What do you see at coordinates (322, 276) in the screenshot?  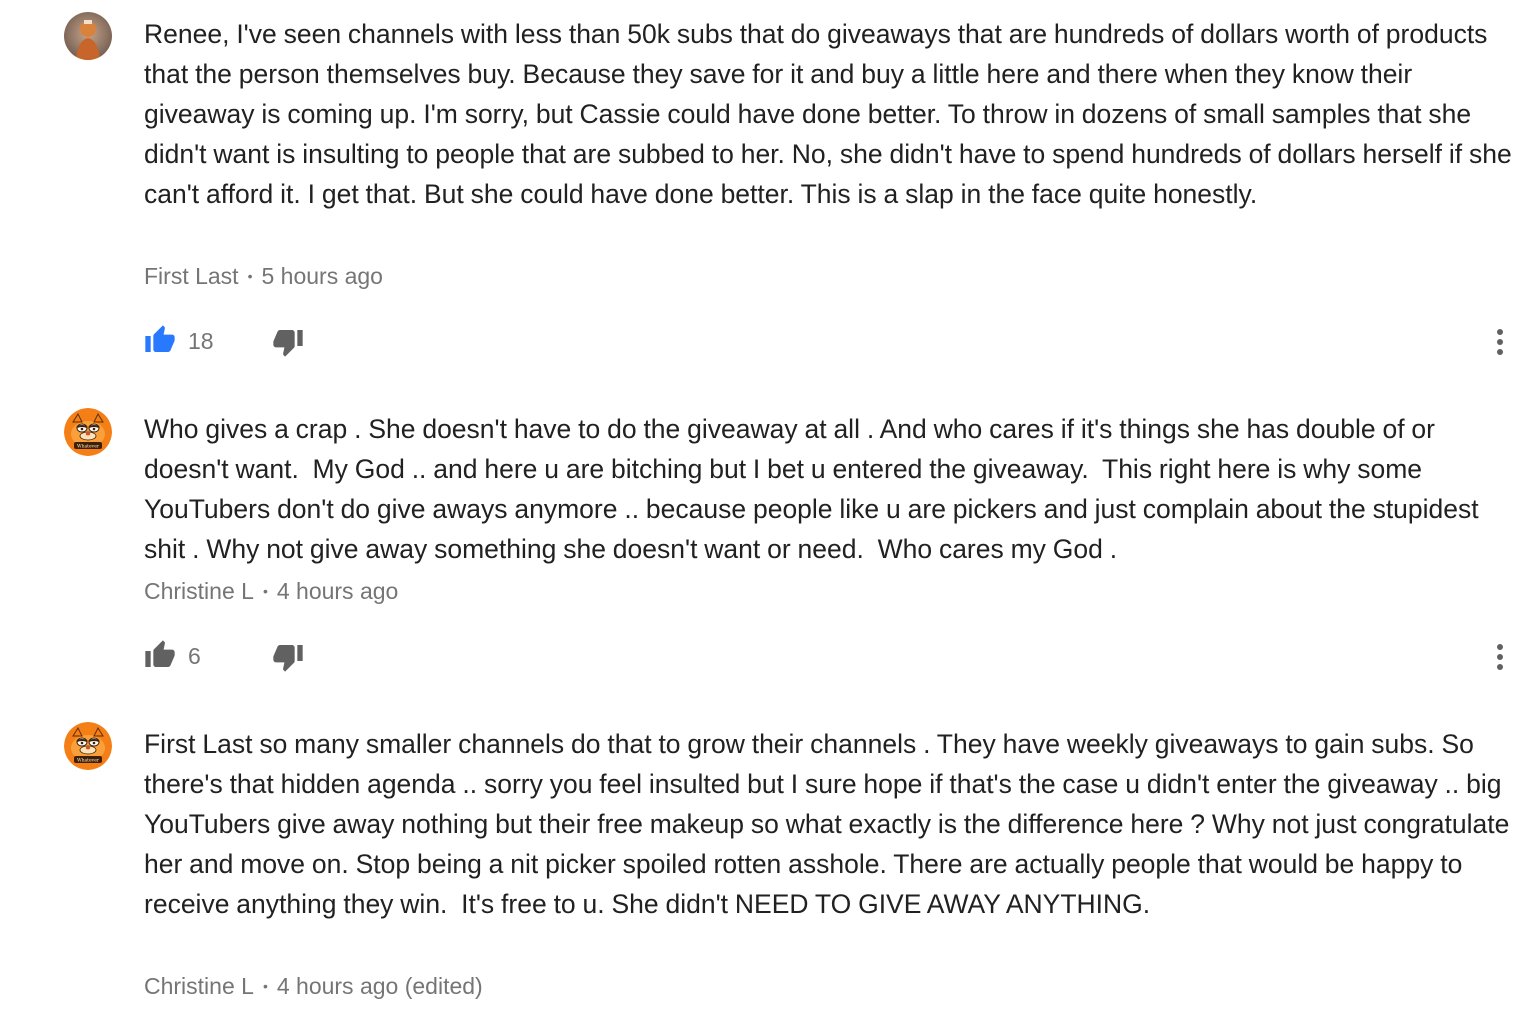 I see `timestamp: 5 hours ago` at bounding box center [322, 276].